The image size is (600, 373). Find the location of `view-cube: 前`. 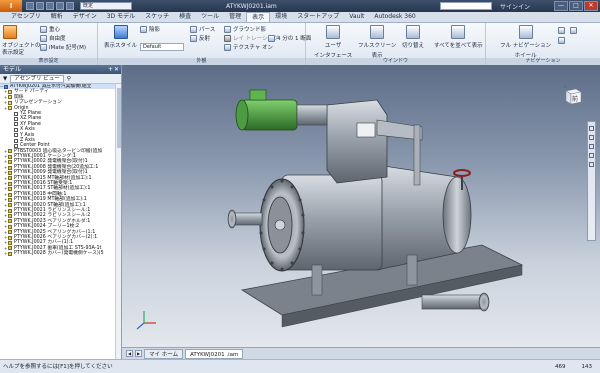

view-cube: 前 is located at coordinates (573, 96).